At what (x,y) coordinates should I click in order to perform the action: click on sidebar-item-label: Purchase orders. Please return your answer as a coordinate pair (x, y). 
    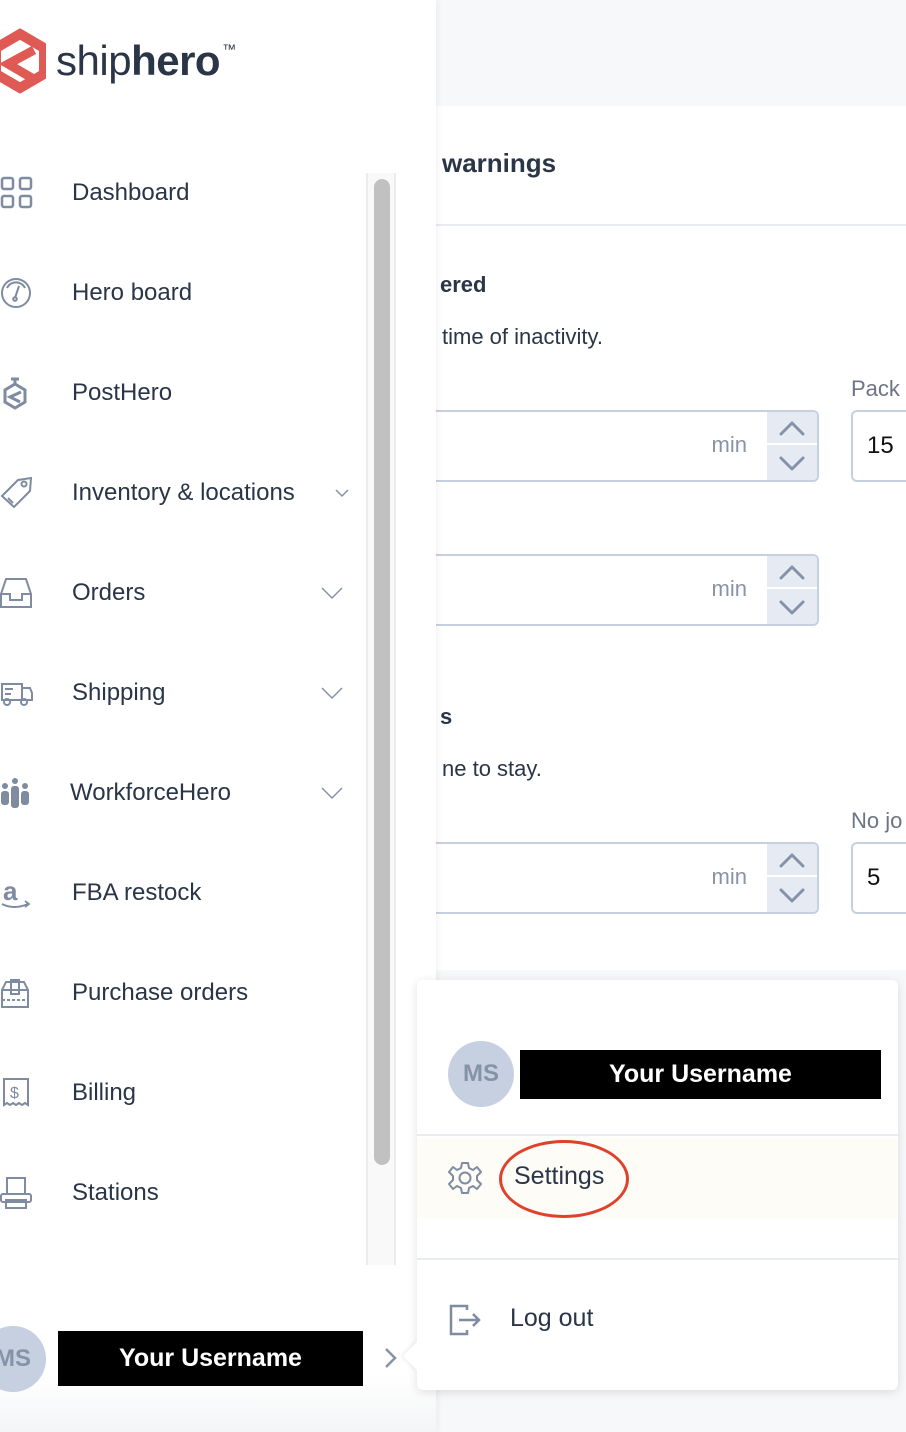
    Looking at the image, I should click on (160, 992).